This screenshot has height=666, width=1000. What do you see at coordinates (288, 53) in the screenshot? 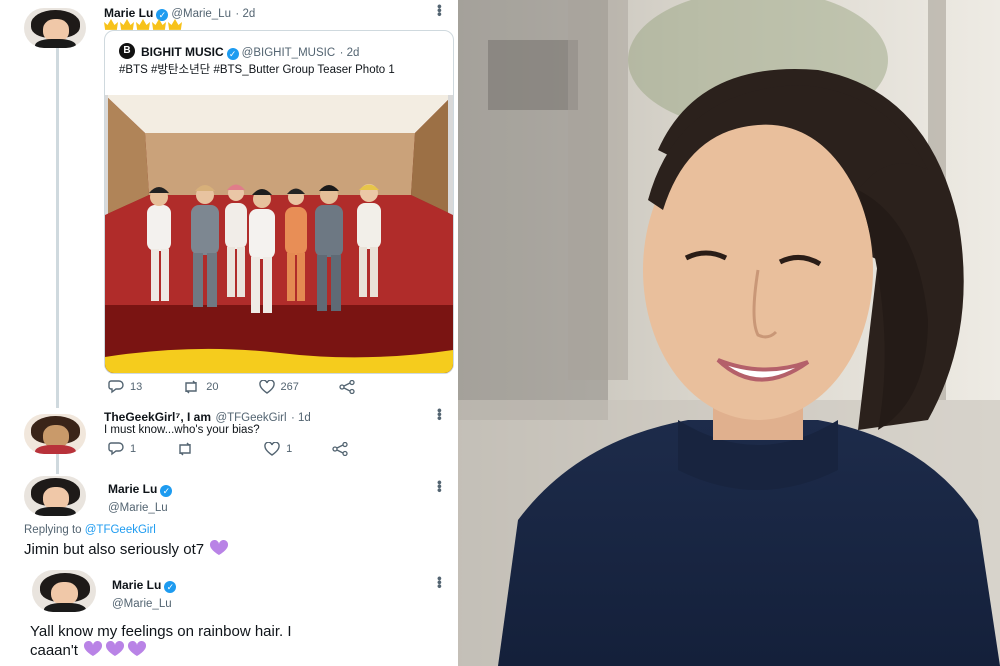
I see `quoted-author-handle: @BIGHIT_MUSIC` at bounding box center [288, 53].